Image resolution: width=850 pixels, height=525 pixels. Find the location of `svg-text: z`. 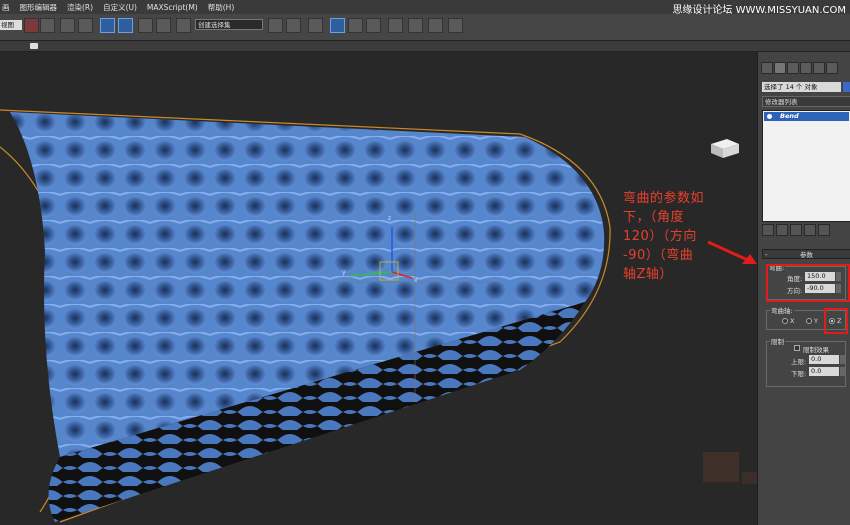

svg-text: z is located at coordinates (389, 218).